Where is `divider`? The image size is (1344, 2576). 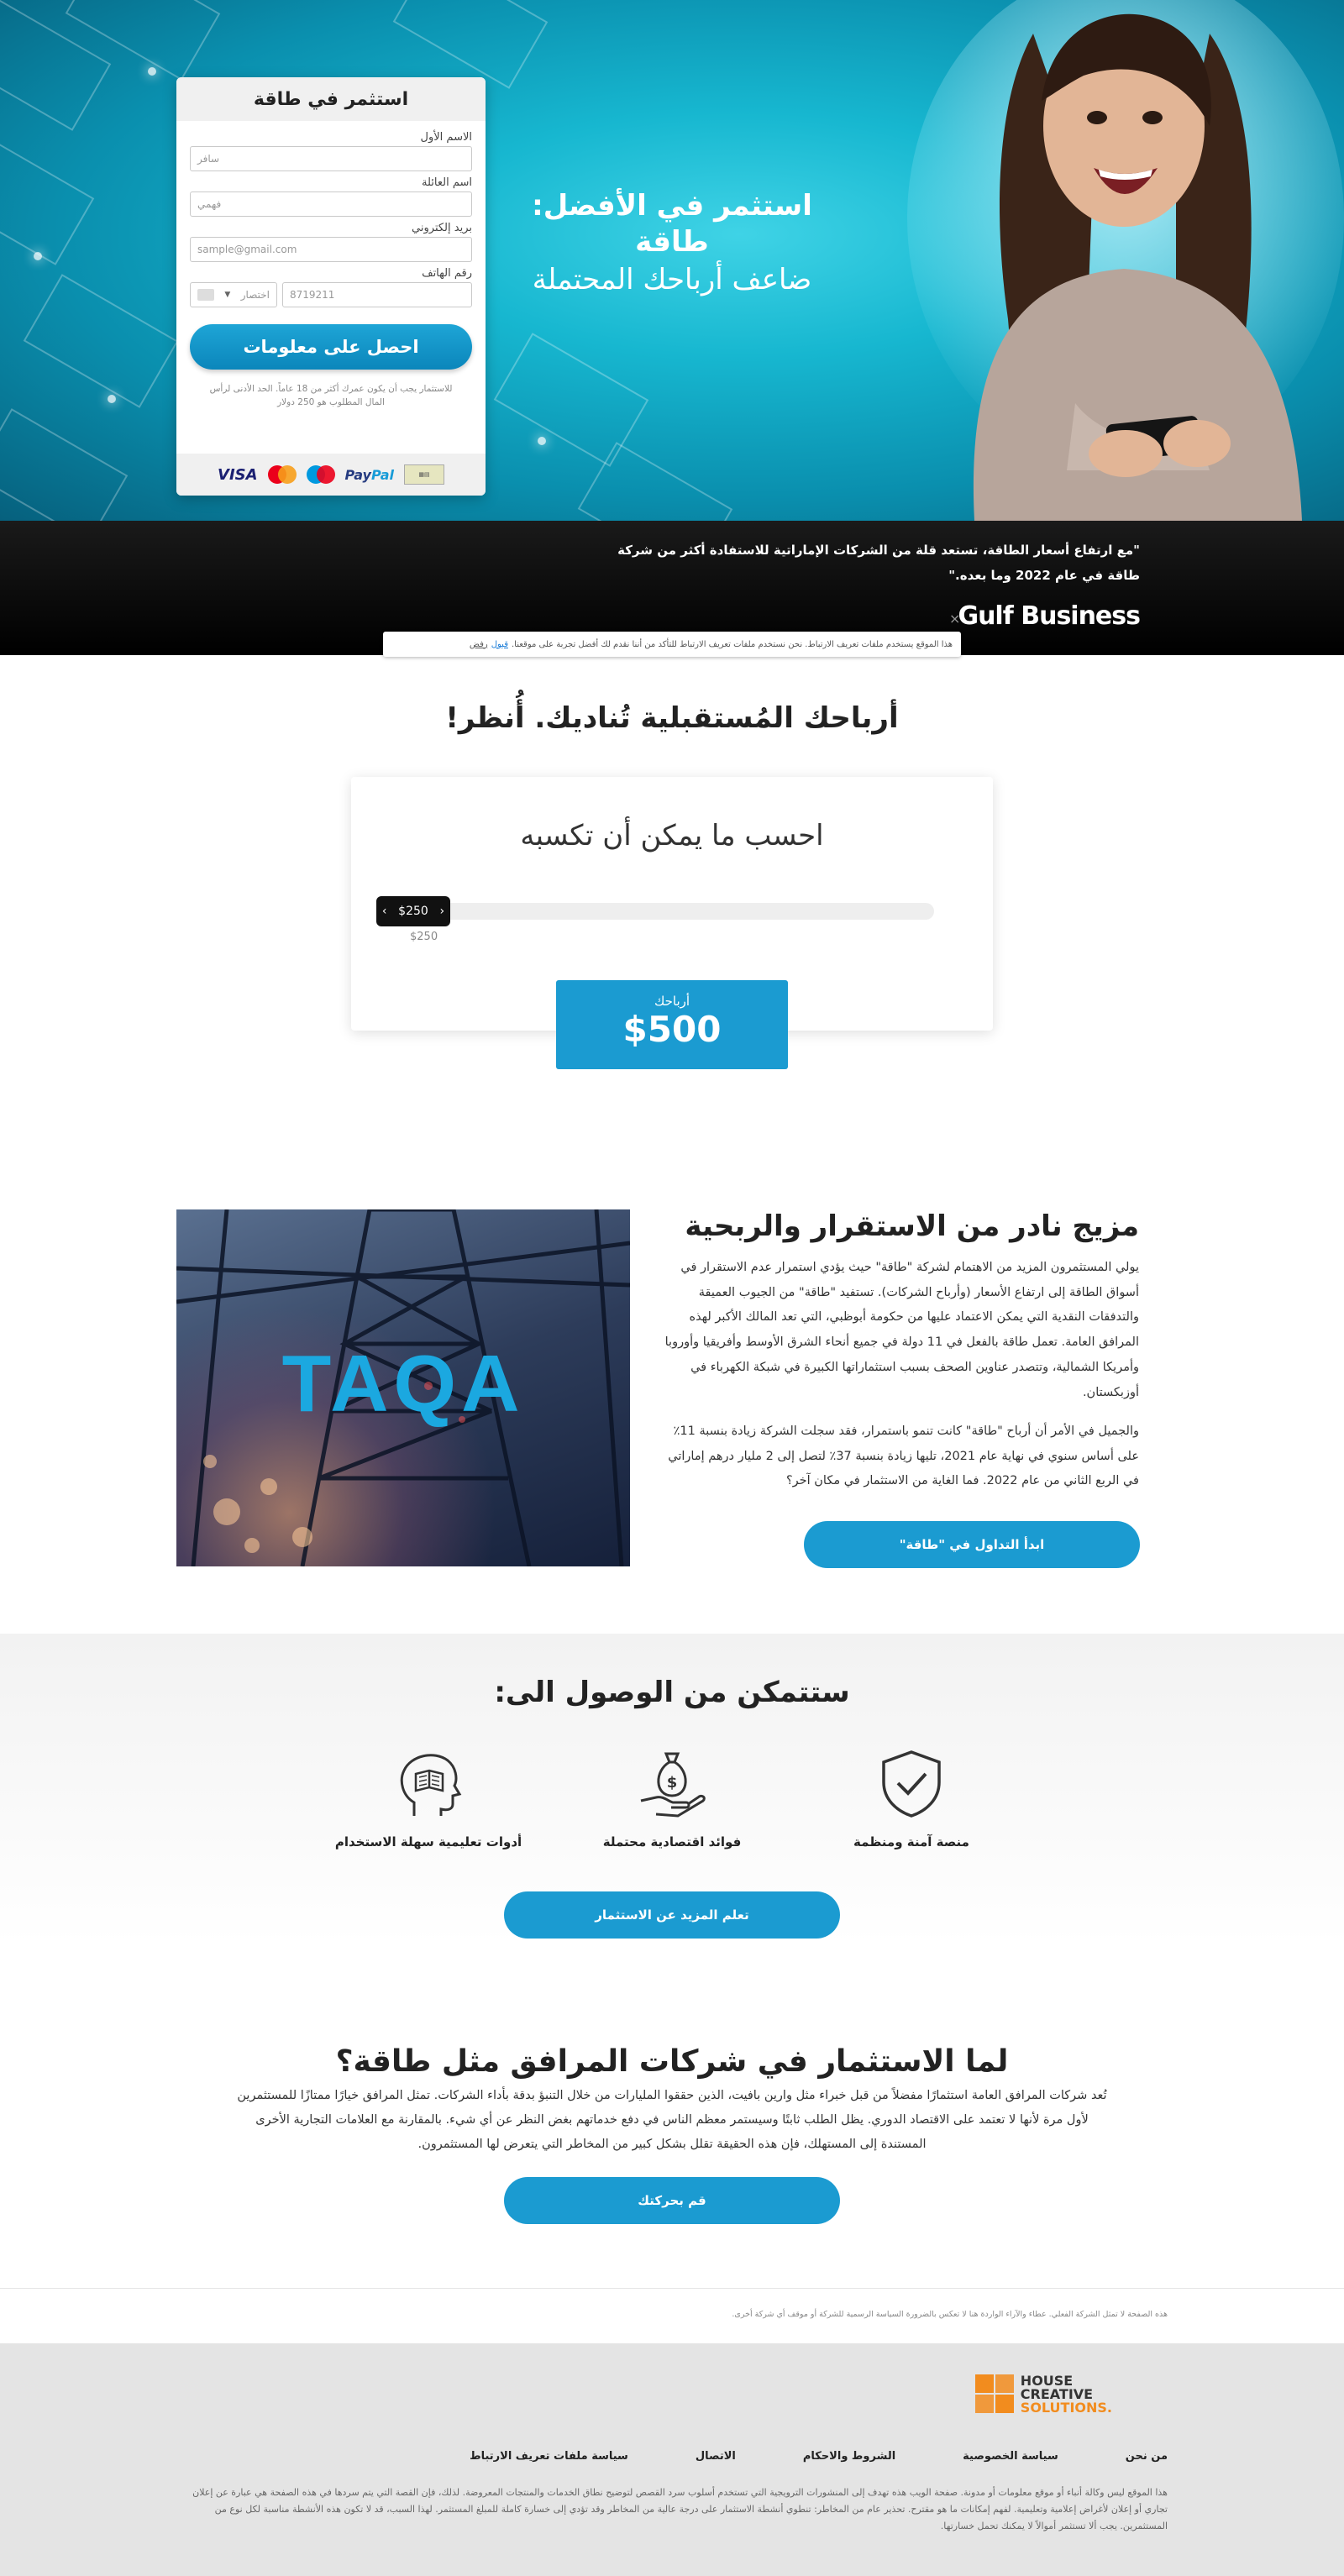
divider is located at coordinates (672, 2288).